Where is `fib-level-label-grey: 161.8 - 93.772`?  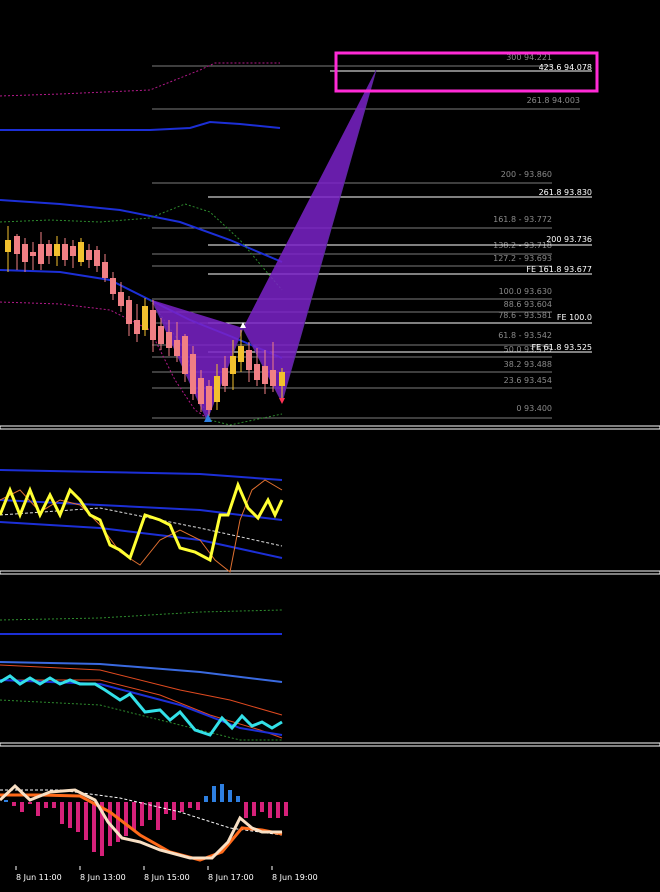 fib-level-label-grey: 161.8 - 93.772 is located at coordinates (522, 219).